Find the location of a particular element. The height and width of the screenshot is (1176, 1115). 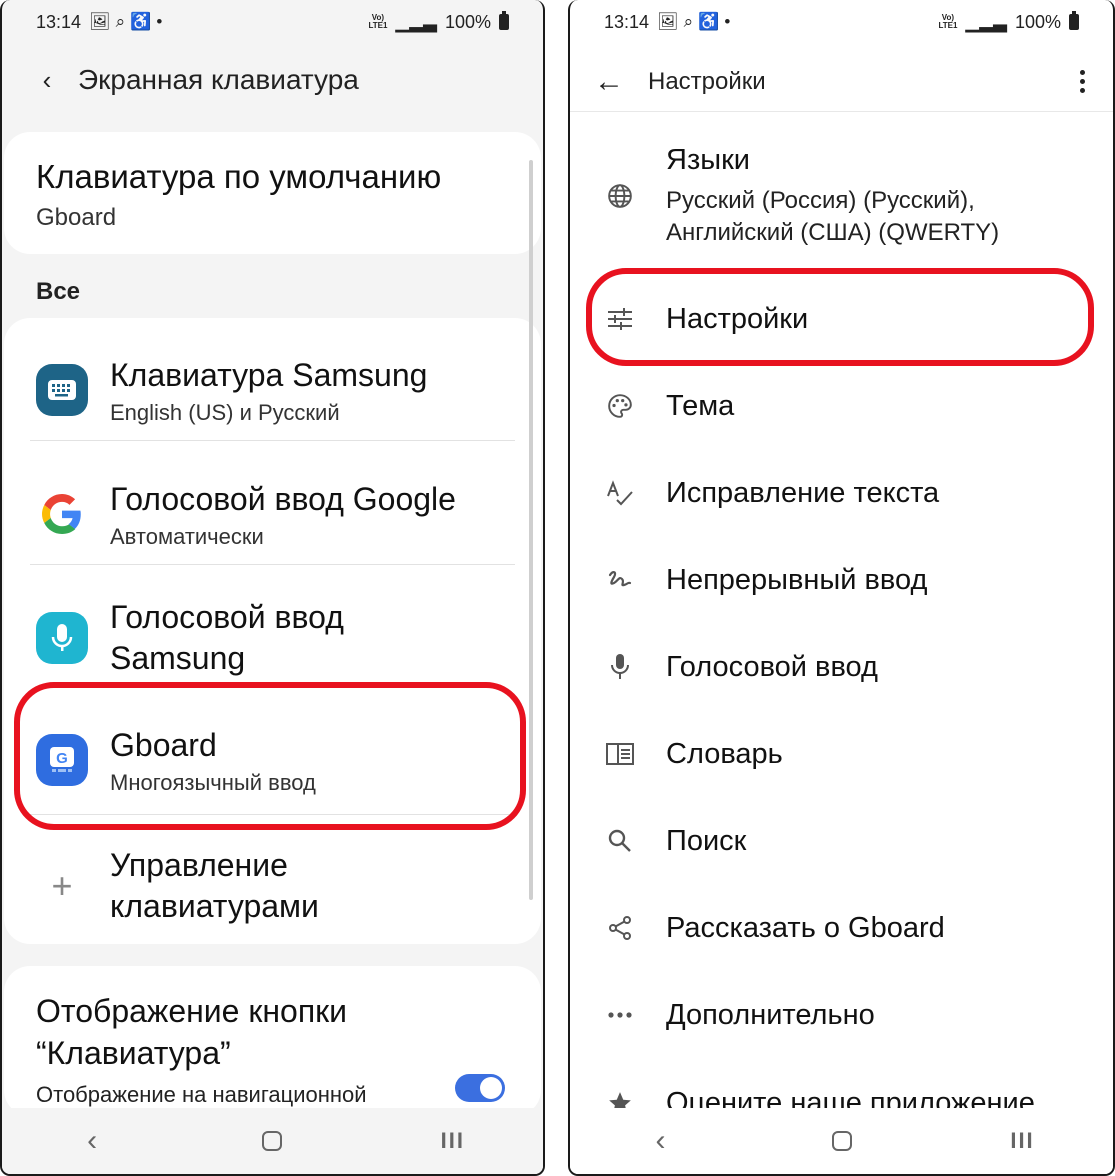

back-button: ‹ is located at coordinates (47, 80).